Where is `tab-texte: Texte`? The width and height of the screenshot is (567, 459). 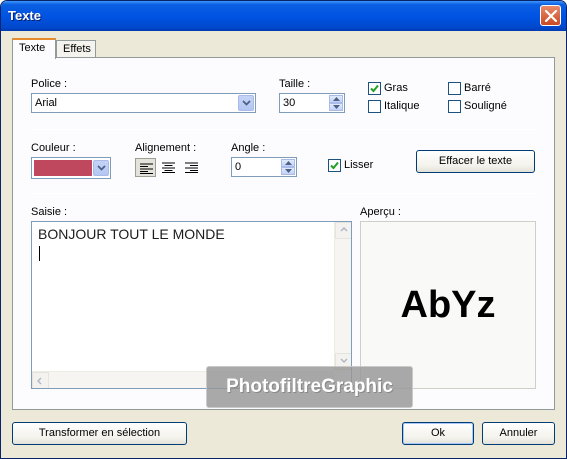
tab-texte: Texte is located at coordinates (34, 48).